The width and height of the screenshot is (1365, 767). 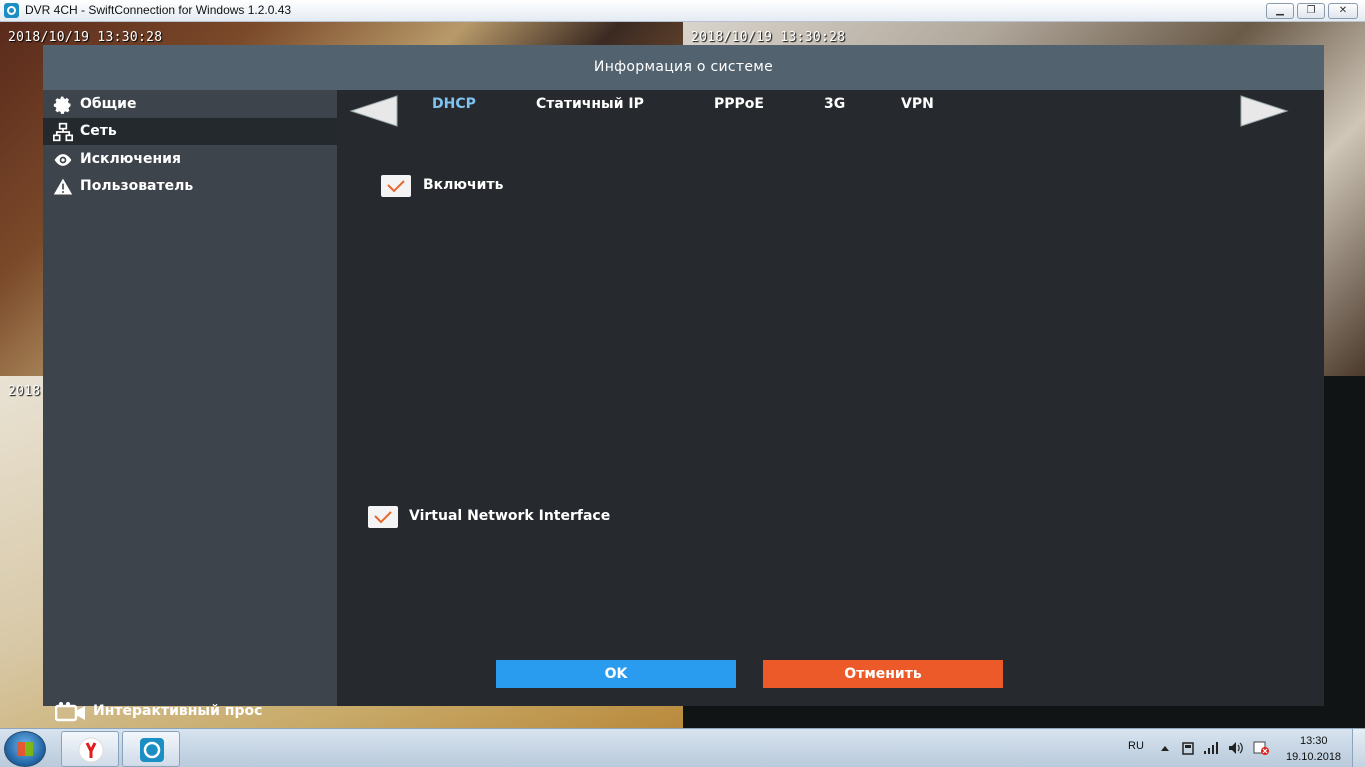 I want to click on virtual-network-interface-checkbox, so click(x=383, y=517).